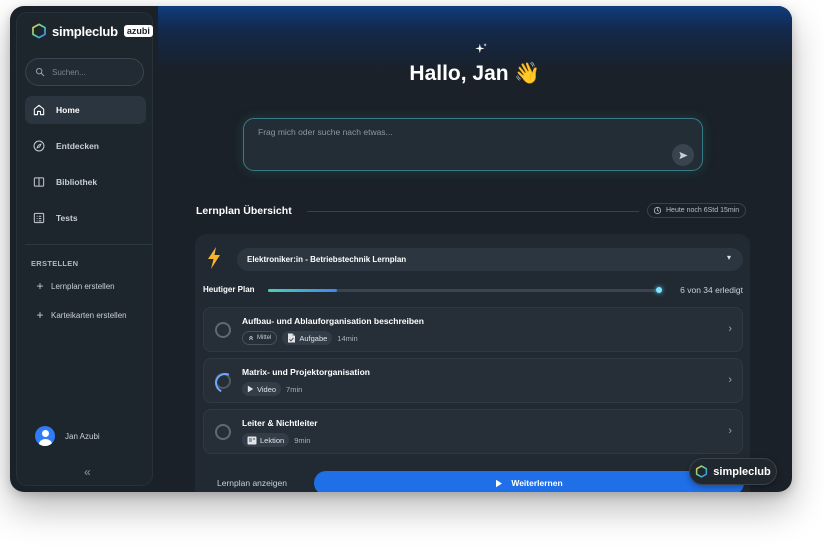 The width and height of the screenshot is (824, 560). I want to click on progress-bar, so click(464, 290).